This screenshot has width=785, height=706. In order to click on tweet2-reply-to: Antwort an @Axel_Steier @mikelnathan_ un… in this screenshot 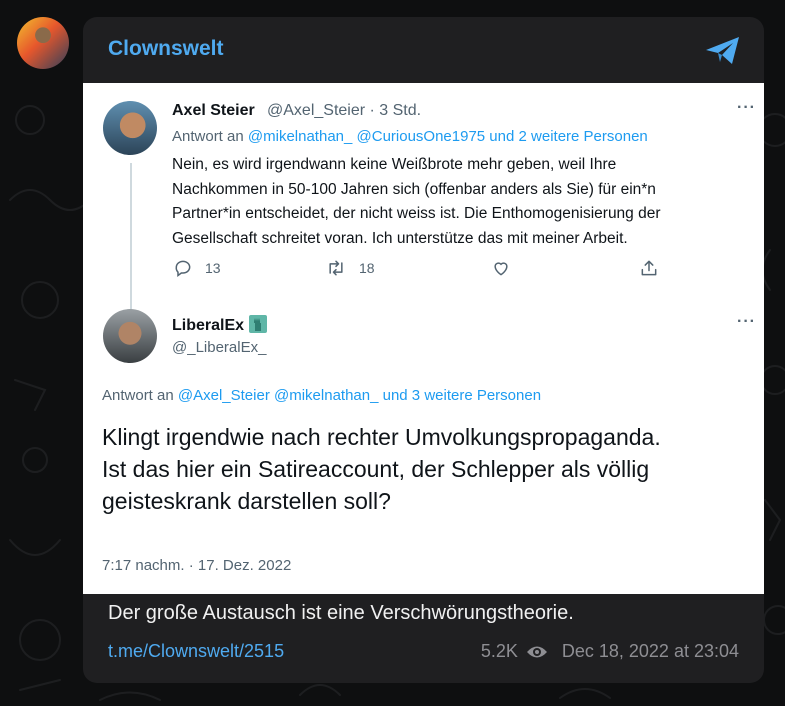, I will do `click(321, 395)`.